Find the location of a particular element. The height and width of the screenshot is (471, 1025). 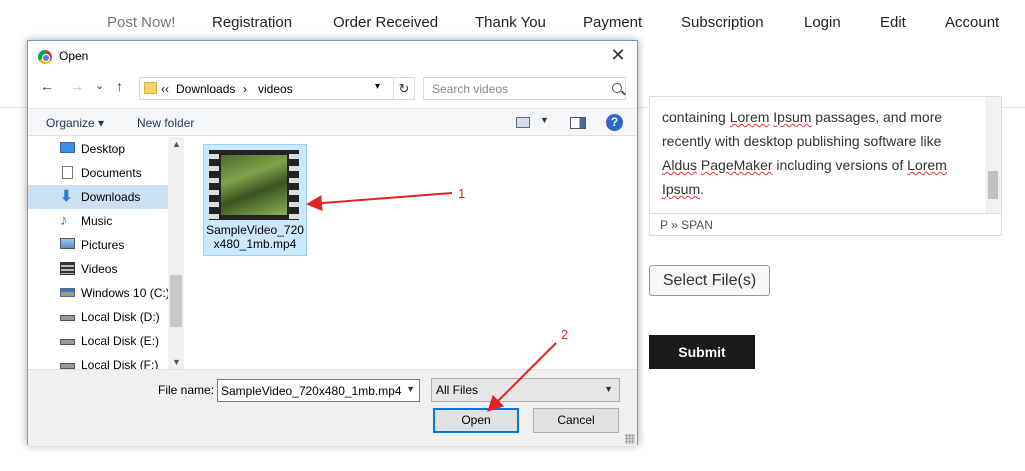

nav-item-downloads: ⬇ Downloads is located at coordinates (98, 197).